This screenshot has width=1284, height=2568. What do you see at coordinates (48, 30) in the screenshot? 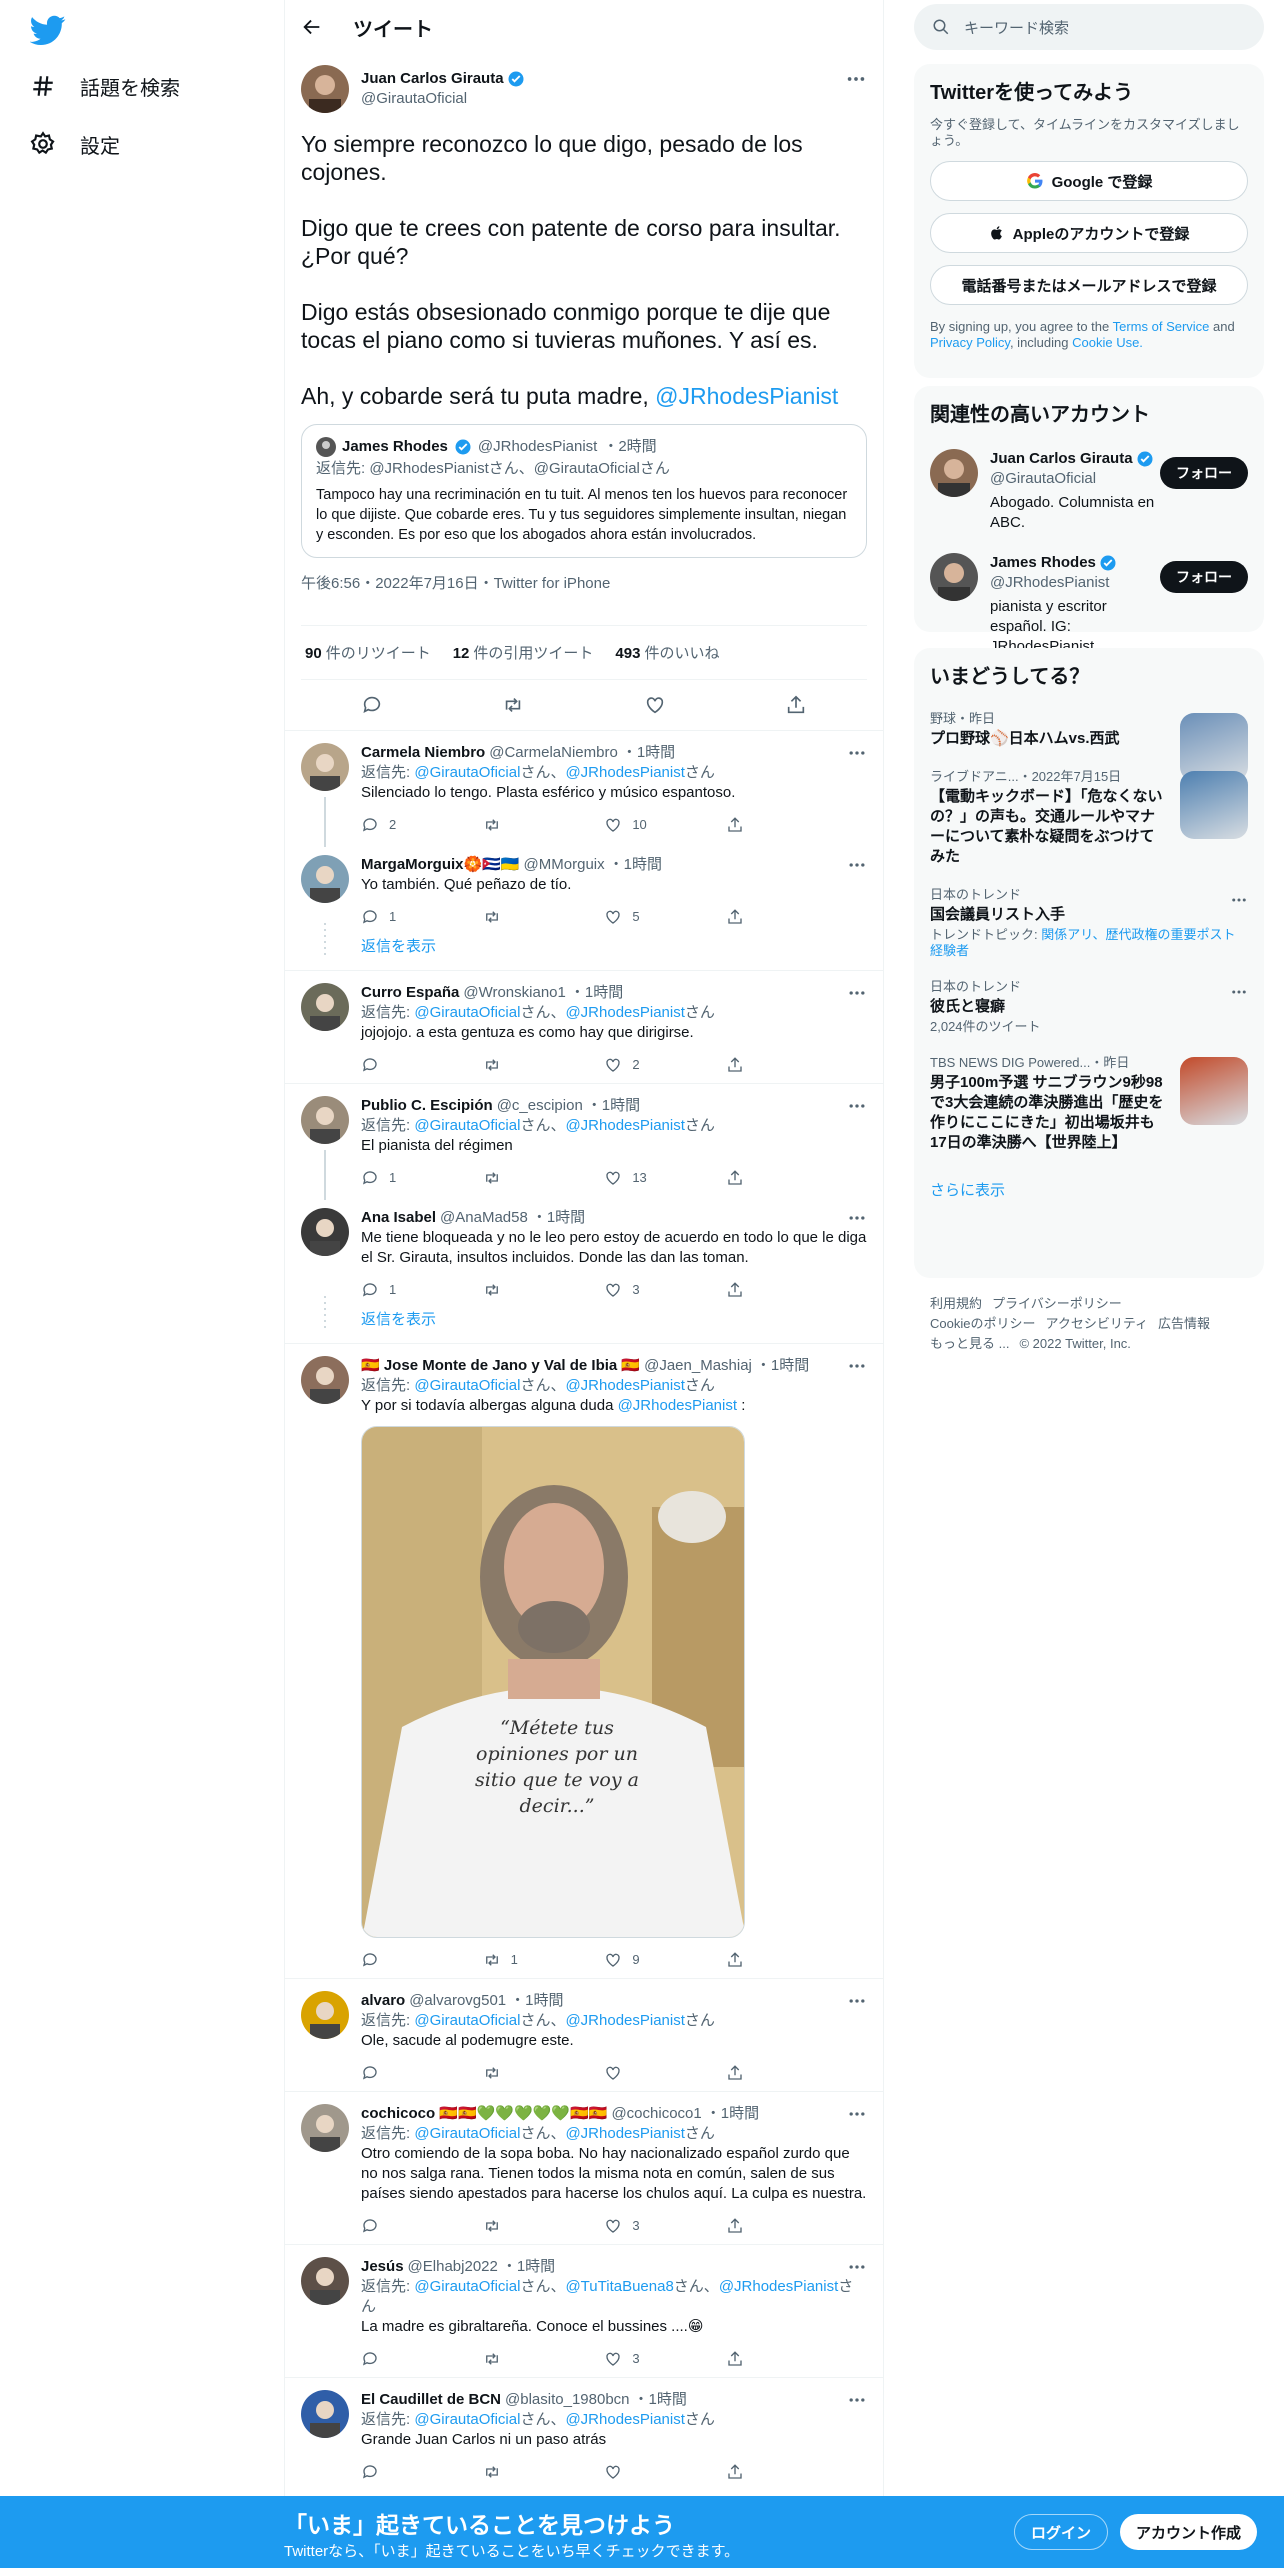
I see `twitter-logo-icon` at bounding box center [48, 30].